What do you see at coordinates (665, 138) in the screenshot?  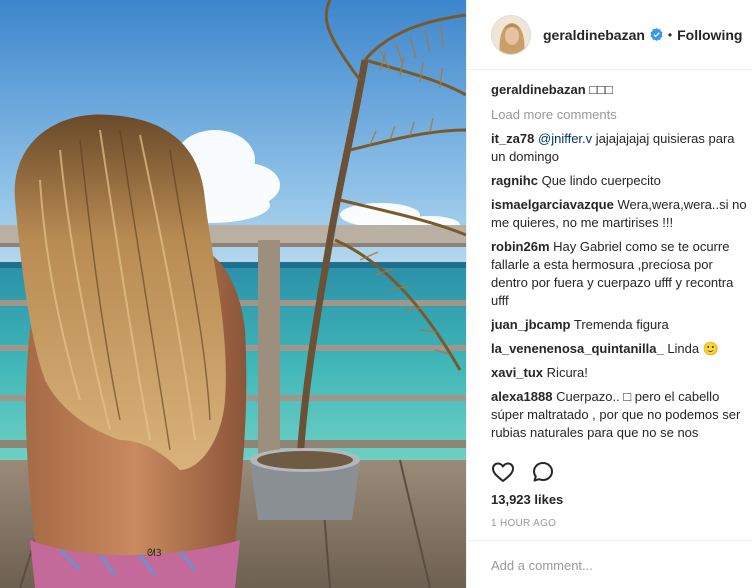 I see `comment-text: jajajajajaj quisieras para` at bounding box center [665, 138].